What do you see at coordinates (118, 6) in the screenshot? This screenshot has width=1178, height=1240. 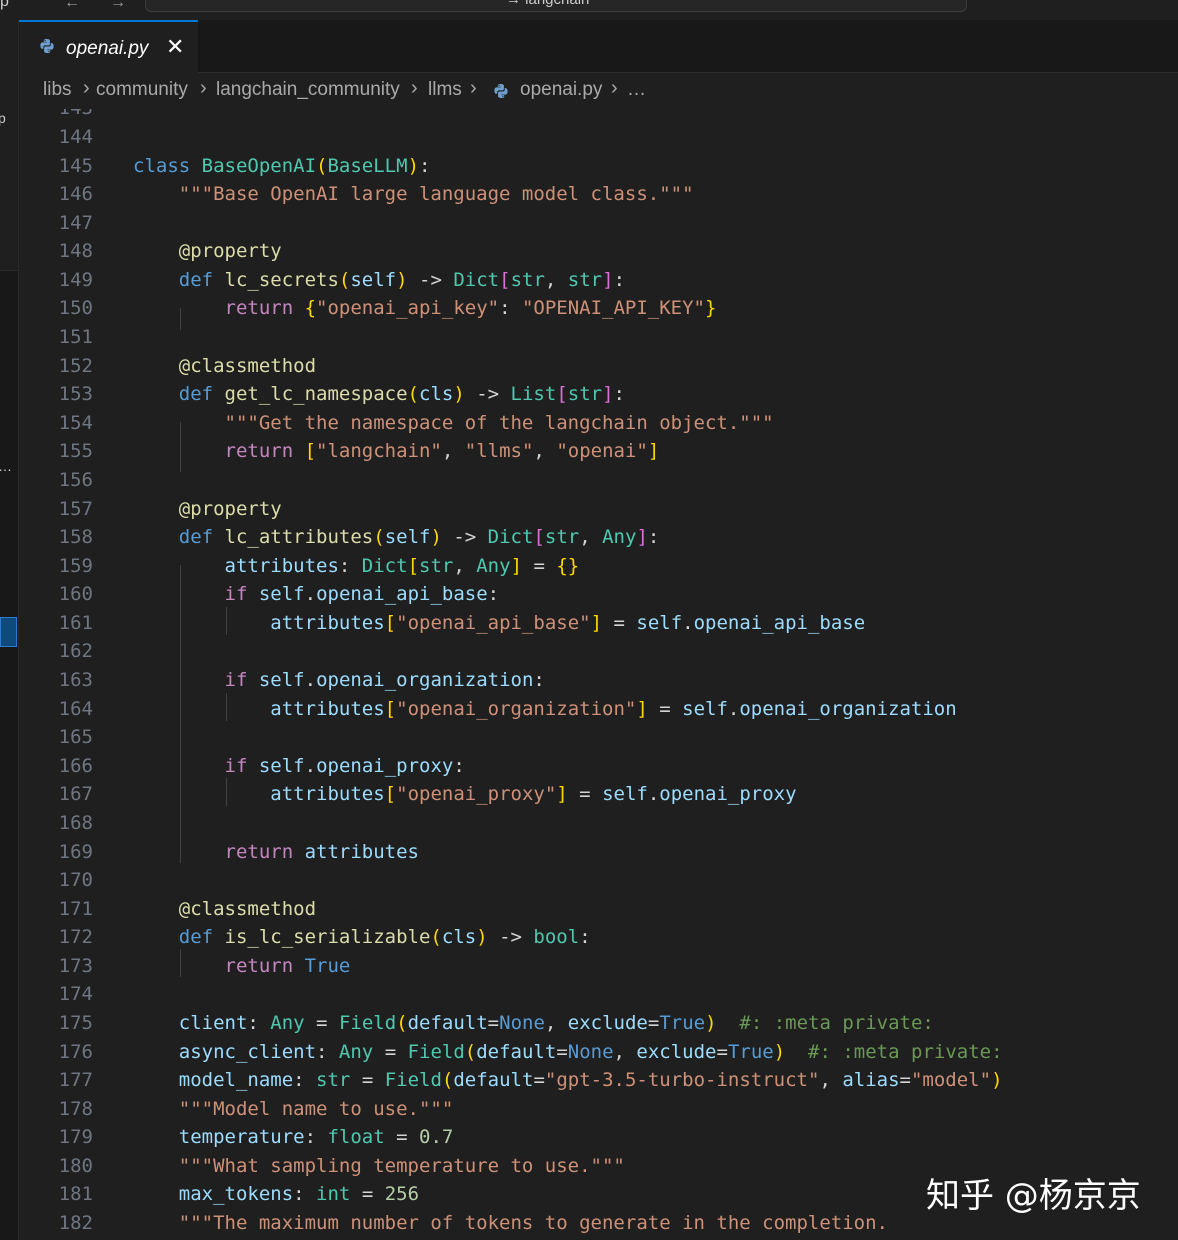 I see `forward-arrow-icon: →` at bounding box center [118, 6].